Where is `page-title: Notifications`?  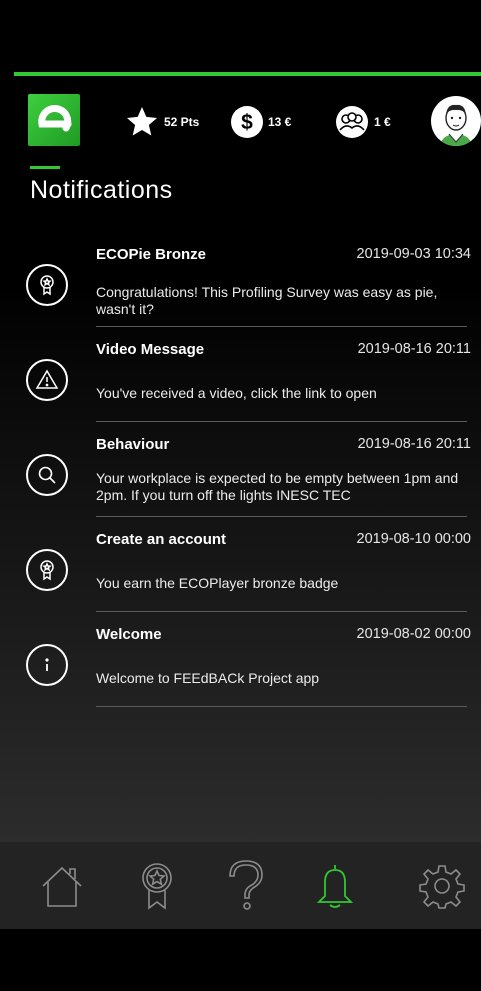
page-title: Notifications is located at coordinates (101, 190).